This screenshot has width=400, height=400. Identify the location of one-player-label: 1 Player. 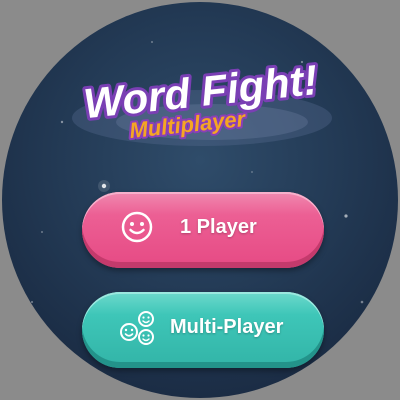
(218, 227).